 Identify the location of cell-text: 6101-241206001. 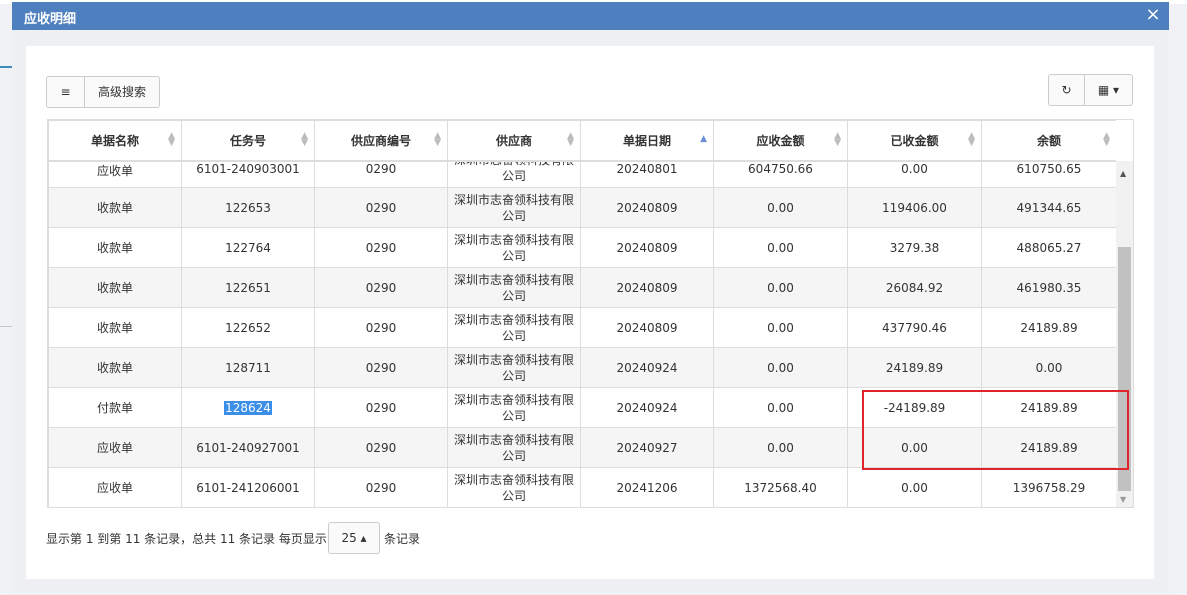
(248, 487).